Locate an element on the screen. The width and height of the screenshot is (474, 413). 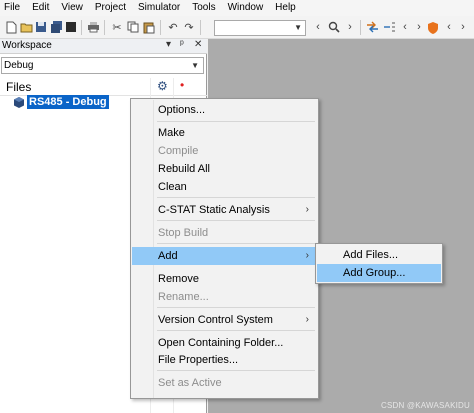
toolbar: ✂ ↶ ↷ ▼ ‹ › ‹ › ‹ › is located at coordinates (237, 27).